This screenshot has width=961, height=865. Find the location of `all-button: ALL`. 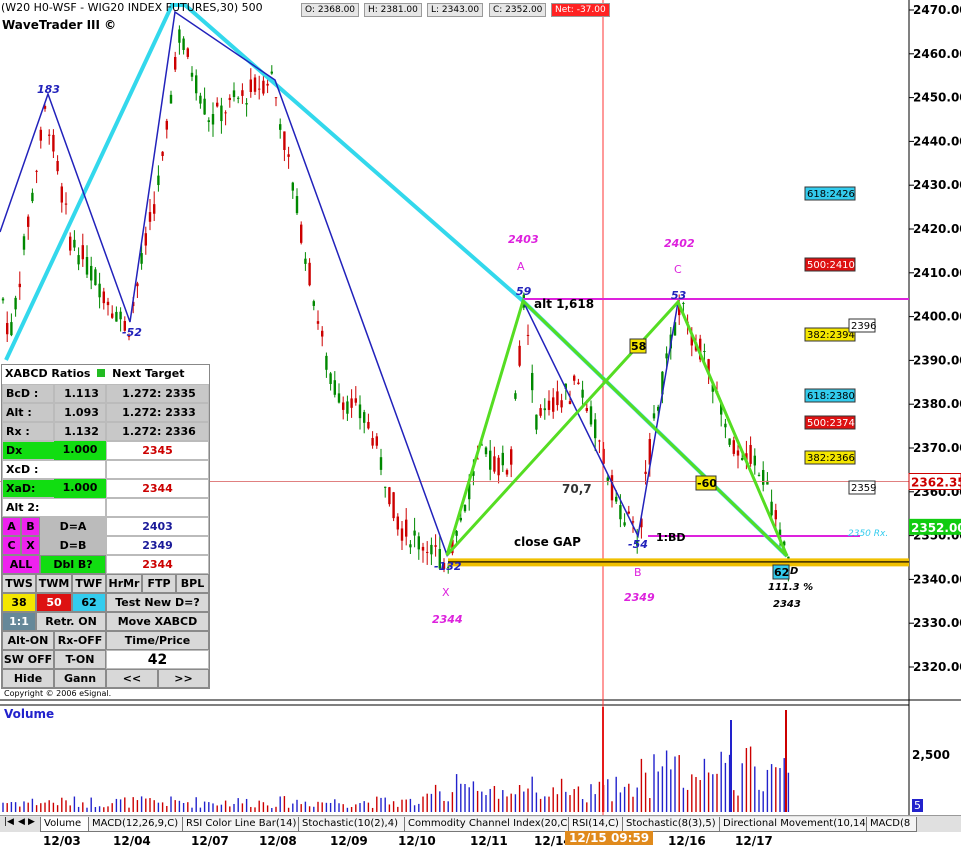

all-button: ALL is located at coordinates (21, 564).